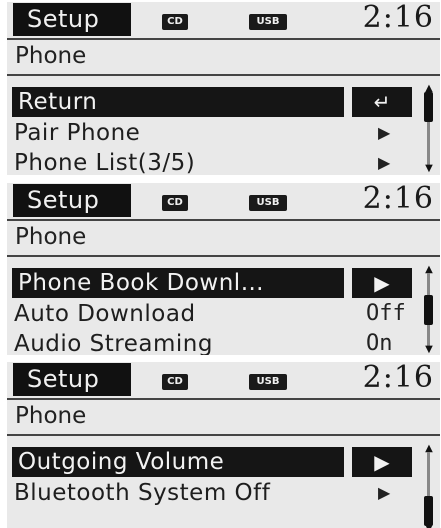 This screenshot has height=528, width=441. What do you see at coordinates (58, 102) in the screenshot?
I see `menu-item-label: Return` at bounding box center [58, 102].